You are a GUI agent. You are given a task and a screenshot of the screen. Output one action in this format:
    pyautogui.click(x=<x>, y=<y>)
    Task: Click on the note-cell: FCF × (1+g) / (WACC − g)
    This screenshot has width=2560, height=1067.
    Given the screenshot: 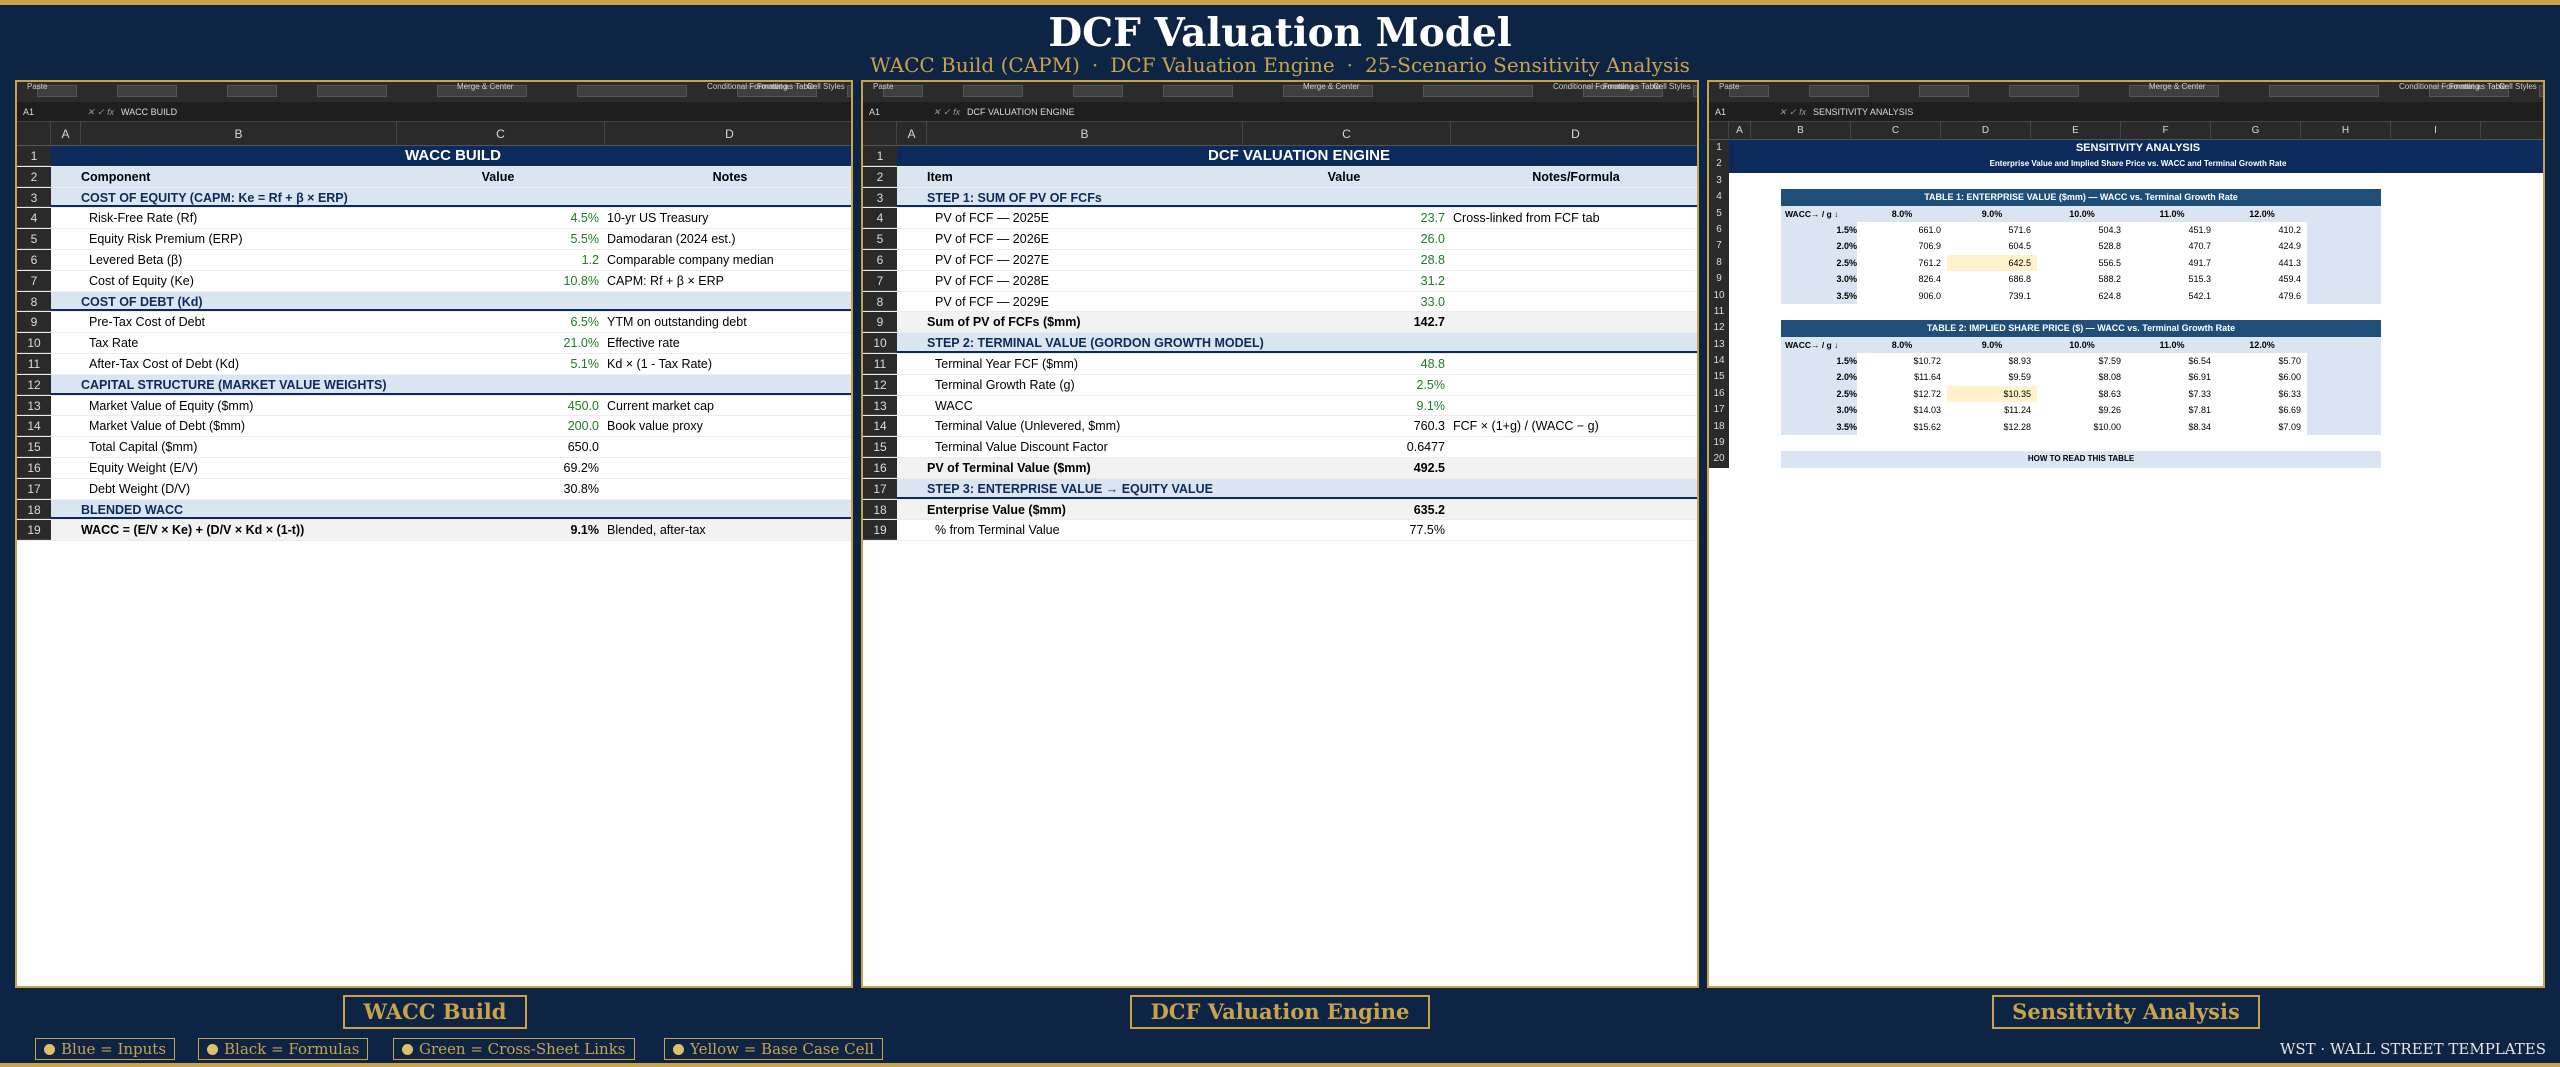 What is the action you would take?
    pyautogui.click(x=1575, y=426)
    